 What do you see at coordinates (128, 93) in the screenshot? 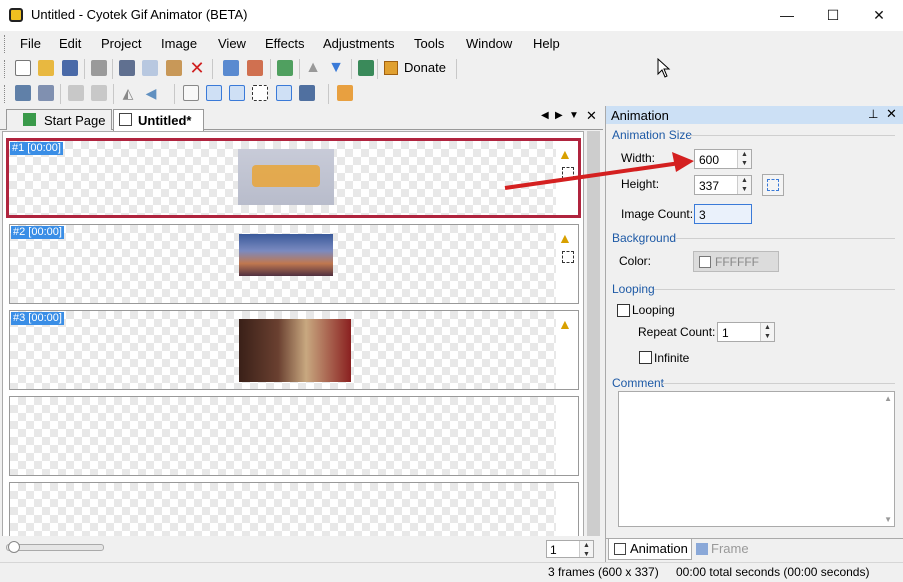
I see `flip-horizontal-icon: ◭` at bounding box center [128, 93].